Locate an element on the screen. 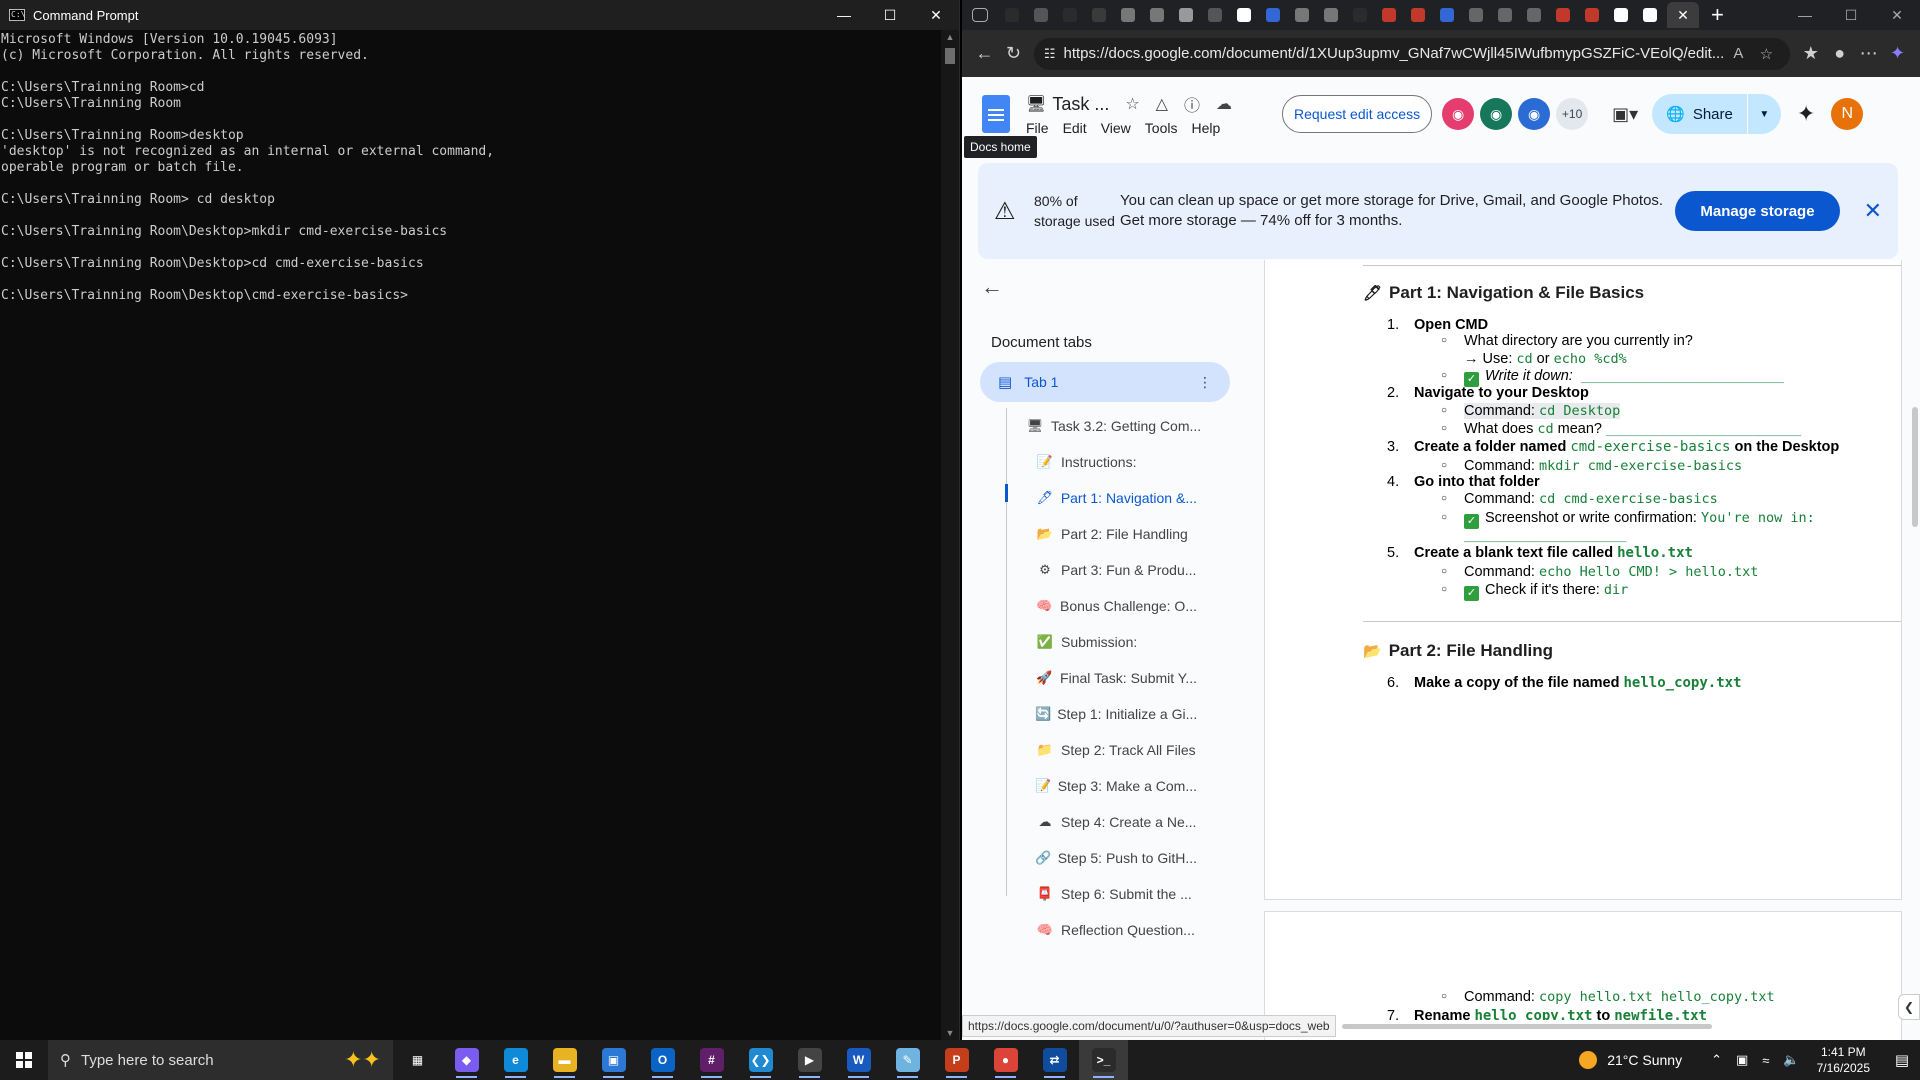 The width and height of the screenshot is (1920, 1080). close-outline-icon: ← is located at coordinates (992, 287).